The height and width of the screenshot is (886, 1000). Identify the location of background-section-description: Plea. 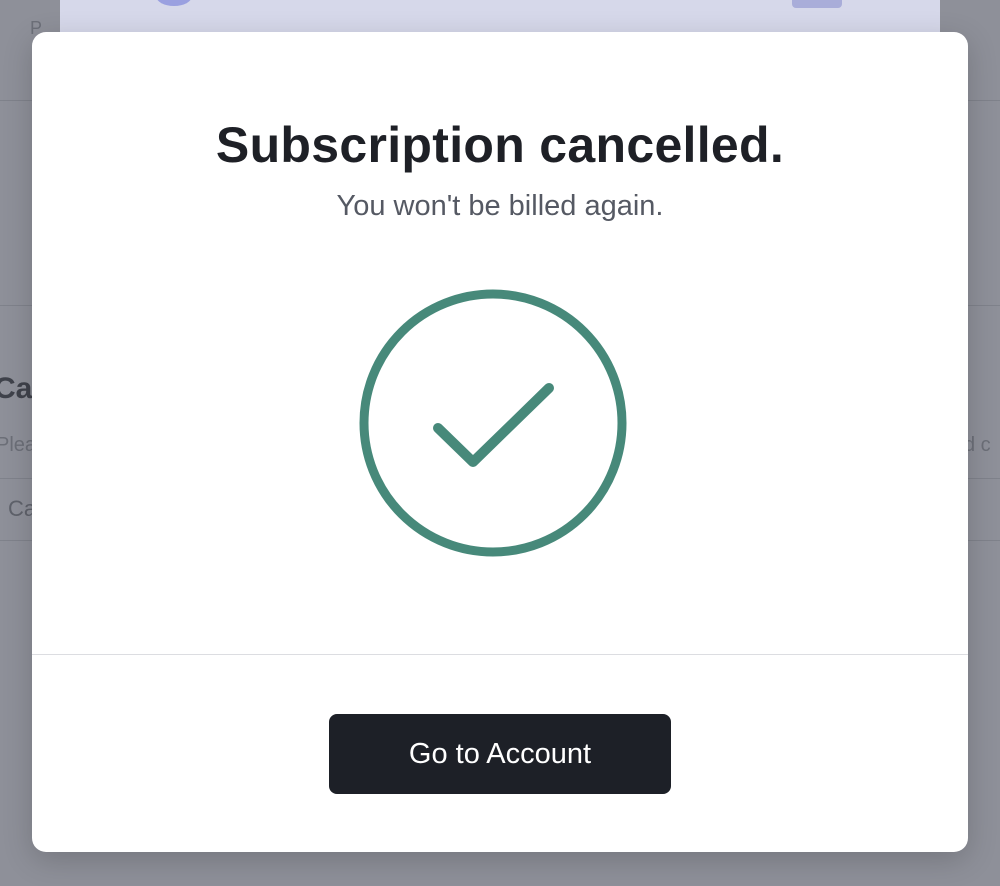
(18, 445).